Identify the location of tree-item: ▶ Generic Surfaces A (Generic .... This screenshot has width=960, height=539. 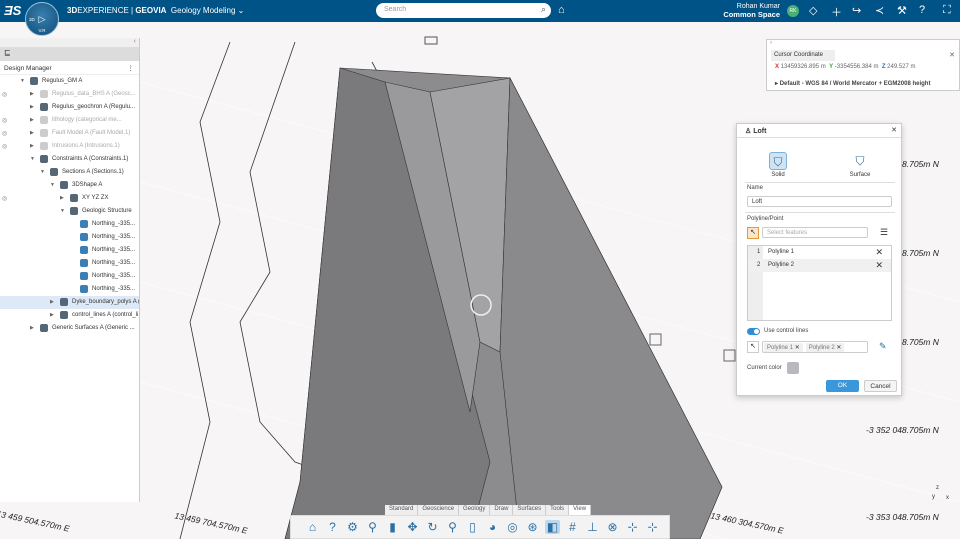
(69, 328).